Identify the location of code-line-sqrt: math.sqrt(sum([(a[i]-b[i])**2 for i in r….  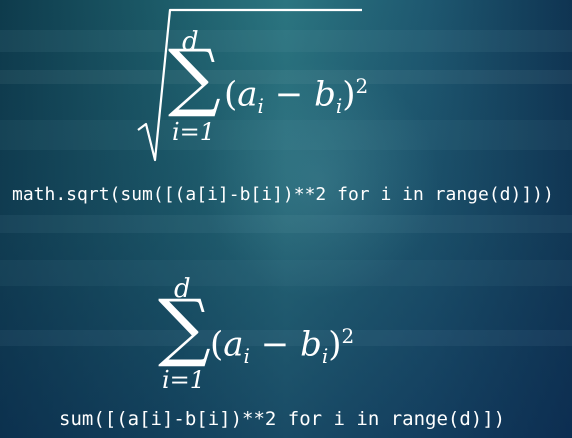
(283, 194).